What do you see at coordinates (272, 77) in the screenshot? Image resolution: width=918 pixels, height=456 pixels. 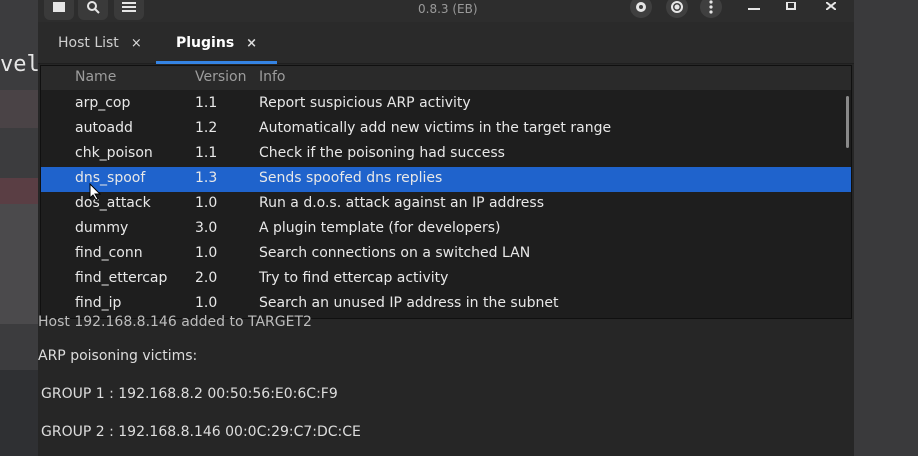 I see `column-header-info: Info` at bounding box center [272, 77].